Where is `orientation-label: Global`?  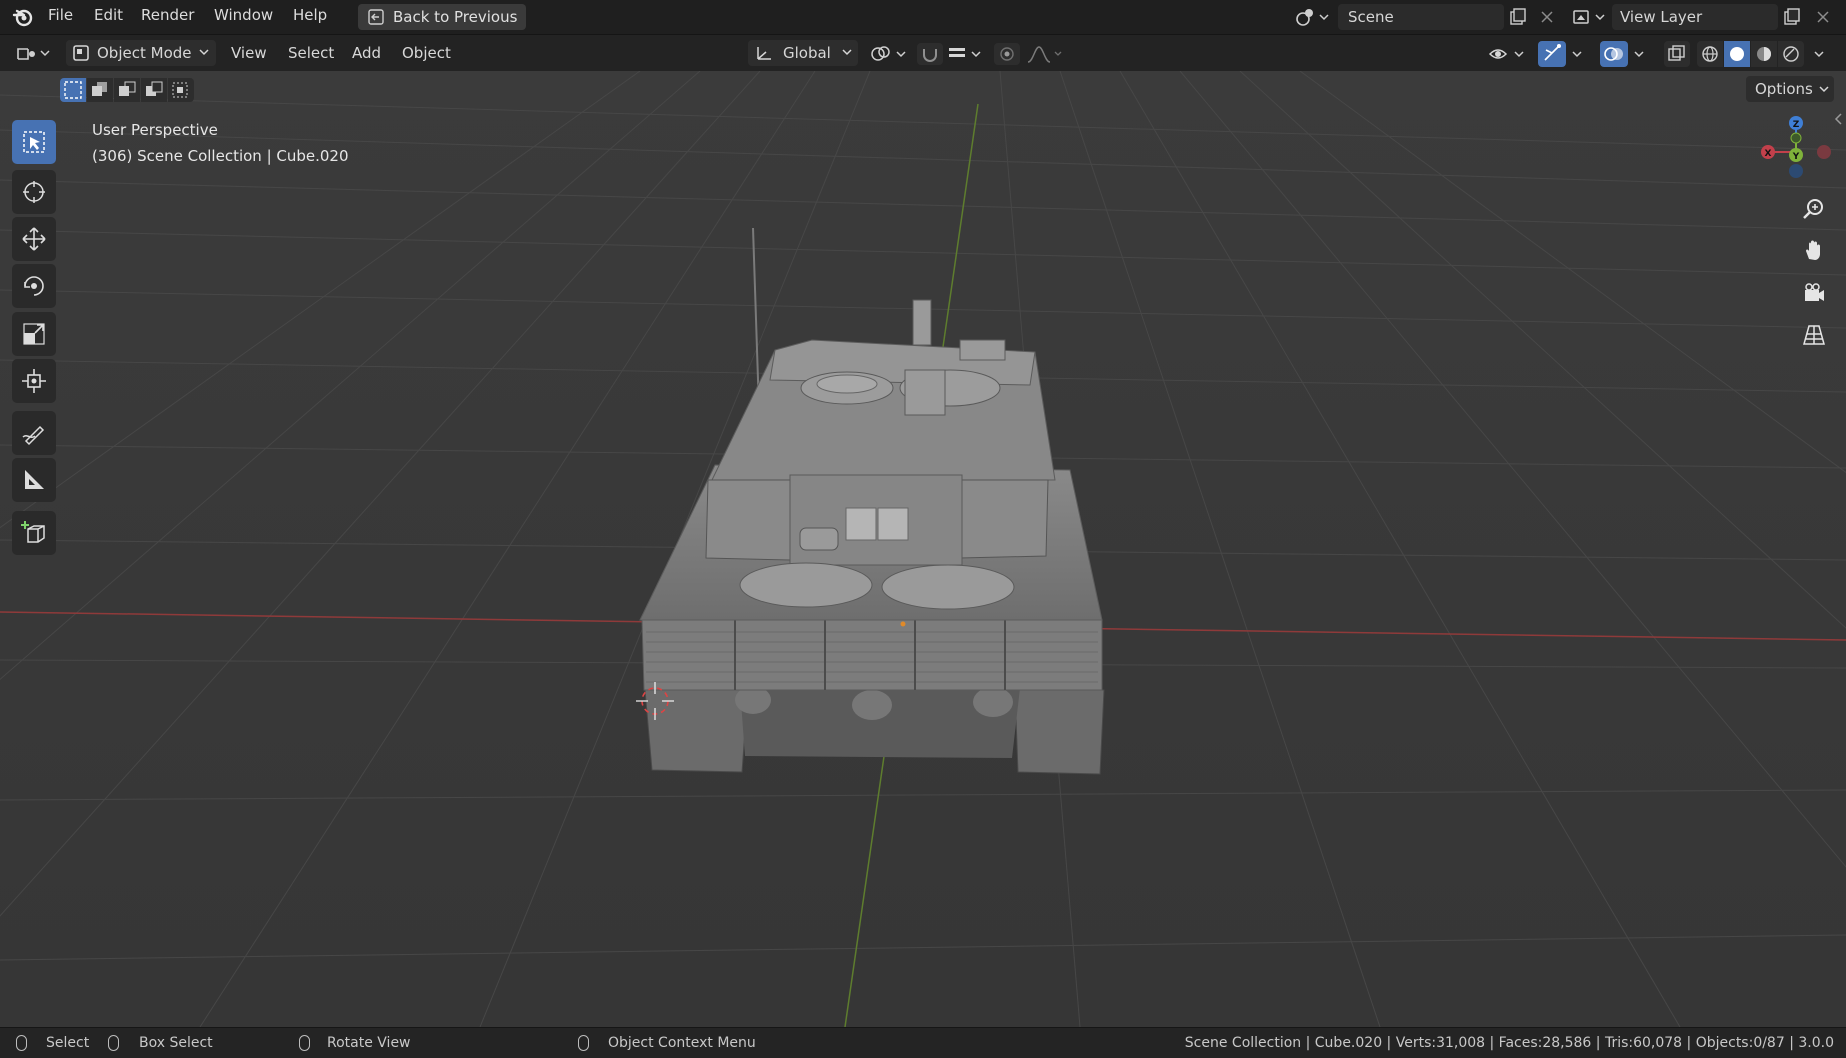
orientation-label: Global is located at coordinates (807, 53).